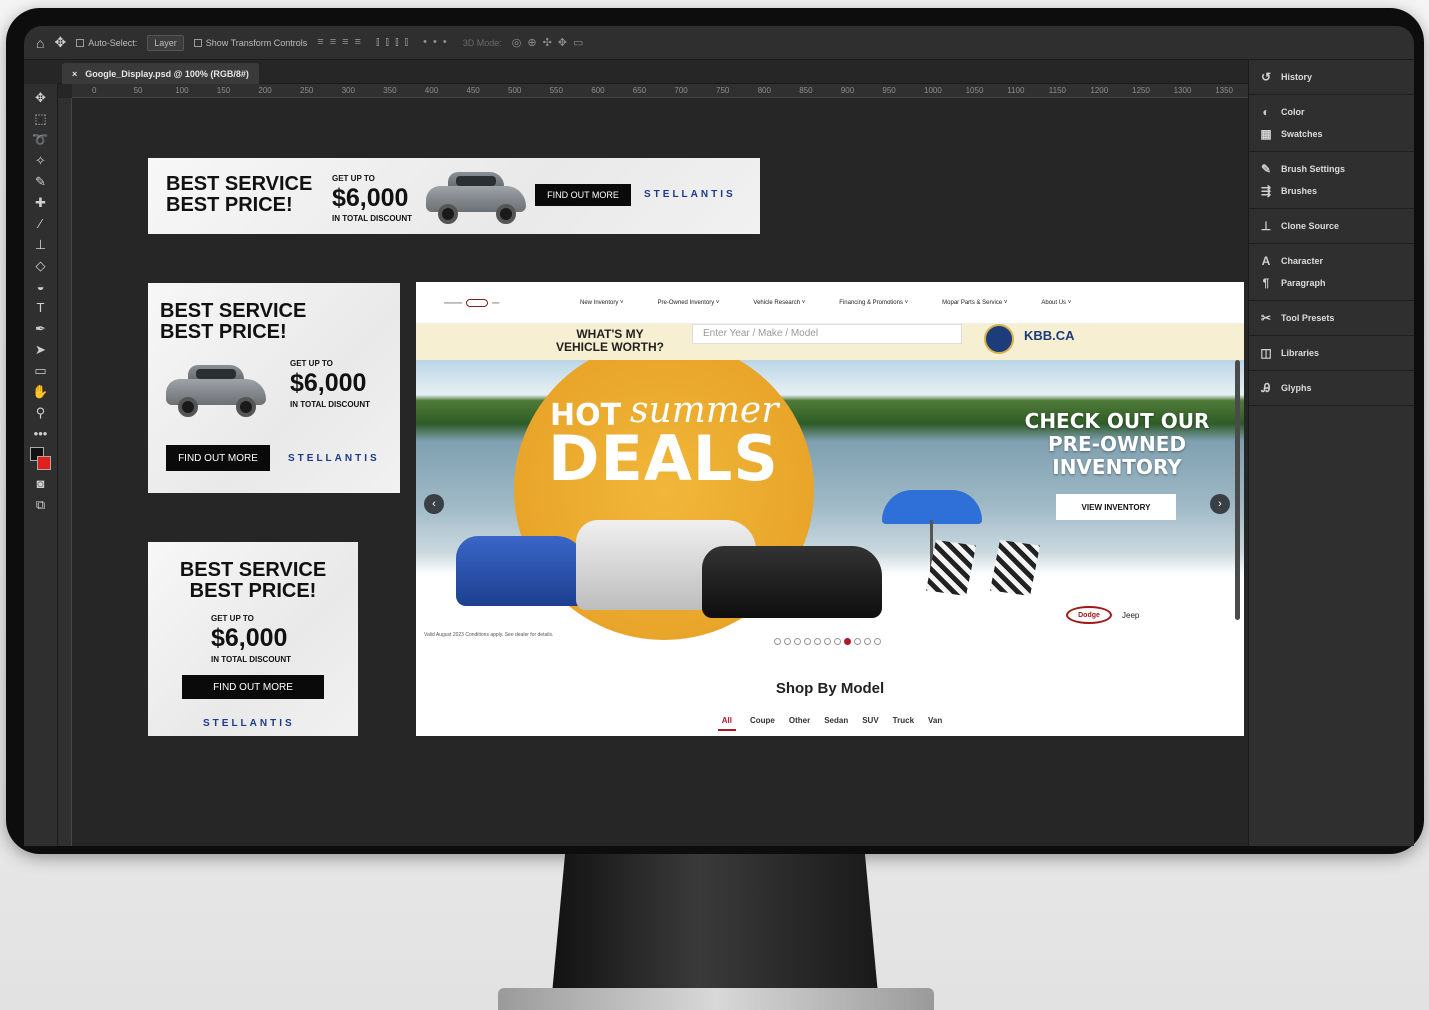 This screenshot has width=1429, height=1010. What do you see at coordinates (60, 42) in the screenshot?
I see `move-tool-icon: ✥` at bounding box center [60, 42].